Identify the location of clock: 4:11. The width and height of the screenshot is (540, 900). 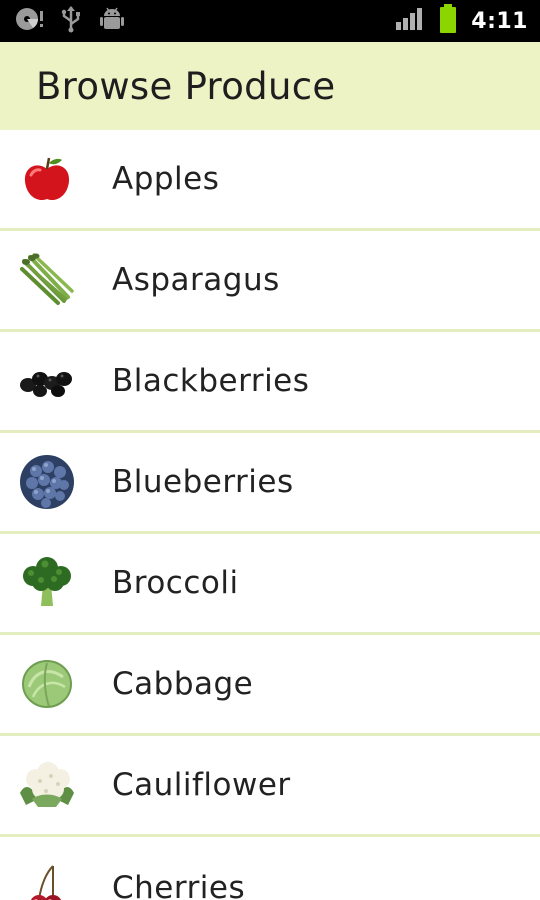
(499, 21).